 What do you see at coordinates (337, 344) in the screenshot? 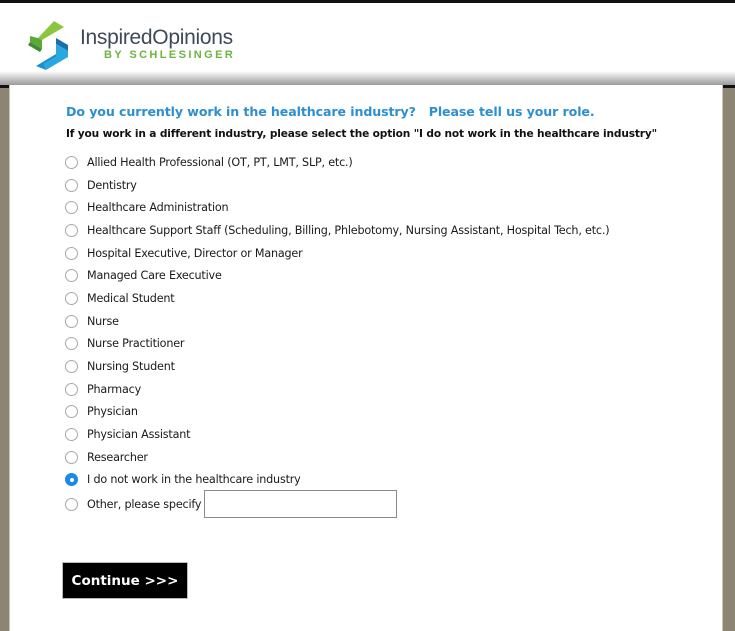
I see `option-nurse-practitioner: Nurse Practitioner` at bounding box center [337, 344].